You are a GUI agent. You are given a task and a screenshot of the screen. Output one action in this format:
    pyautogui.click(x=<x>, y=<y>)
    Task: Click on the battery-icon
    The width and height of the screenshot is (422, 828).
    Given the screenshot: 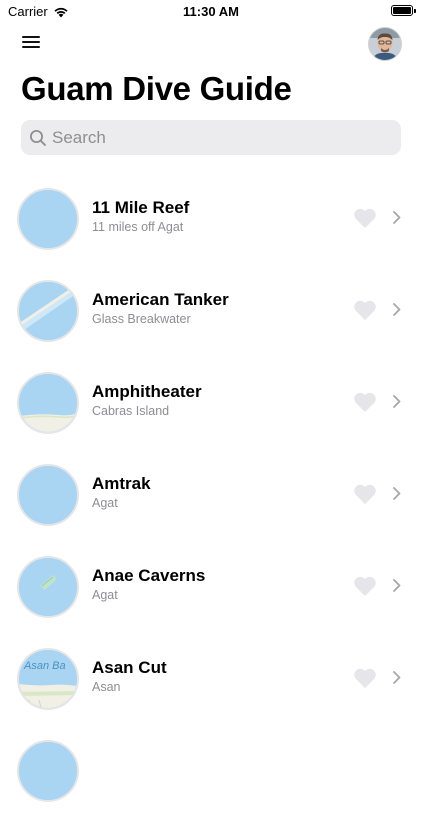 What is the action you would take?
    pyautogui.click(x=403, y=10)
    